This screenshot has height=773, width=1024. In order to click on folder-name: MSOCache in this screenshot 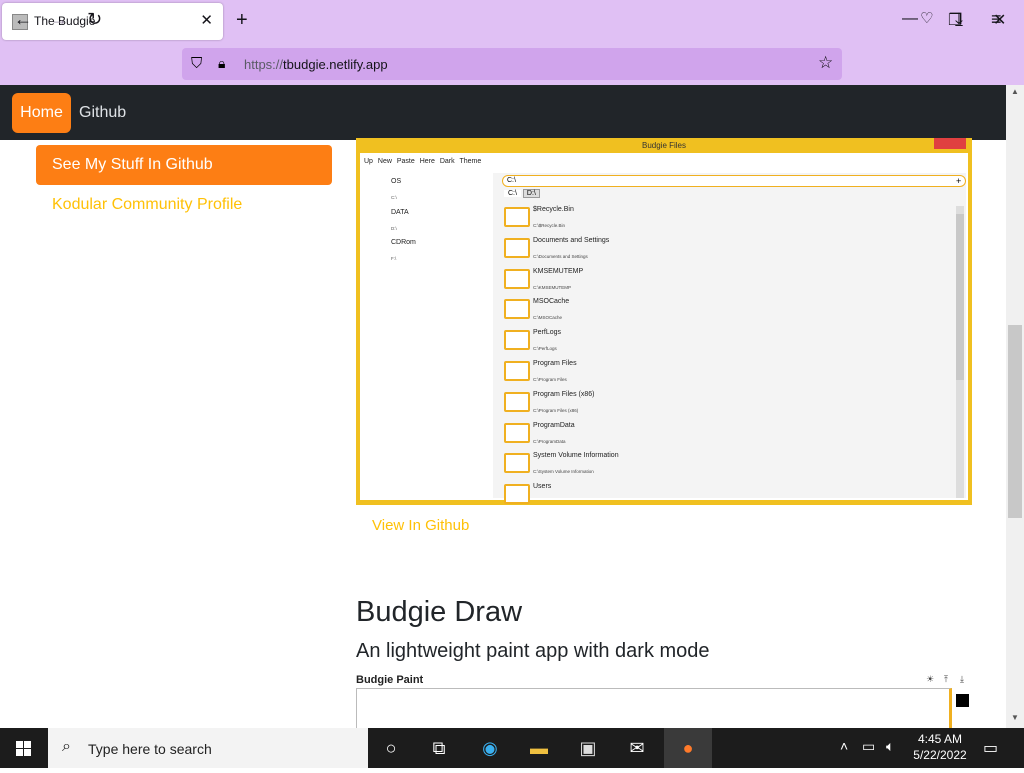, I will do `click(551, 302)`.